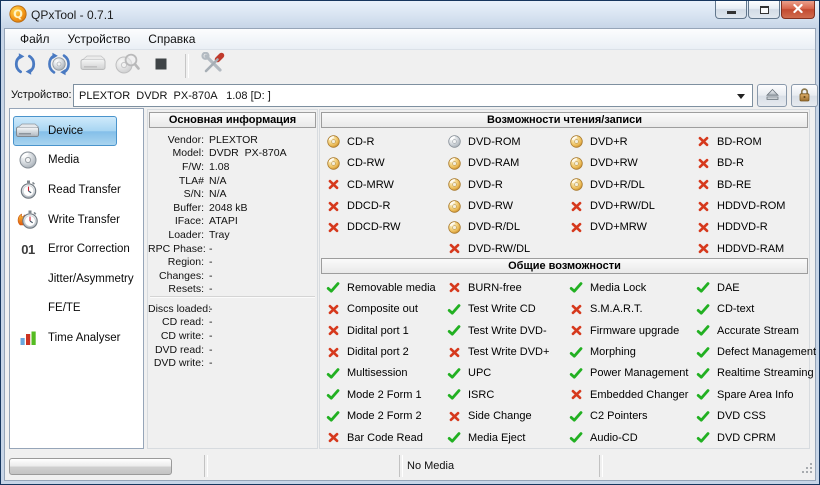 The width and height of the screenshot is (820, 485). I want to click on capability-label: DVD-RW, so click(491, 206).